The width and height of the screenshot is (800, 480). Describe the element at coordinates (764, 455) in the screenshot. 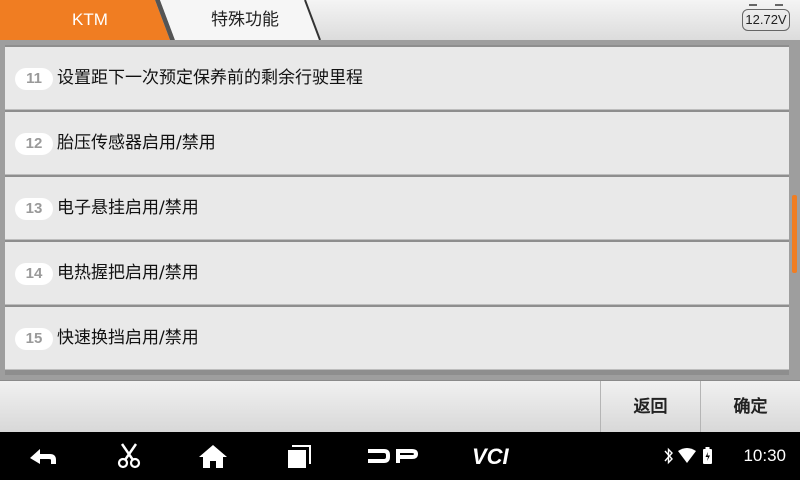

I see `clock: 10:30` at that location.